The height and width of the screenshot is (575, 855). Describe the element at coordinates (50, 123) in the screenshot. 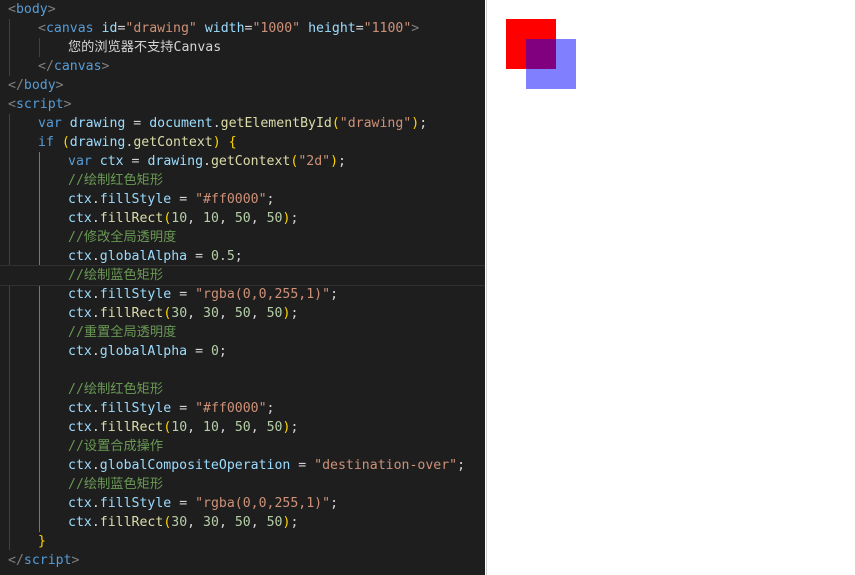

I see `code-token: var` at that location.